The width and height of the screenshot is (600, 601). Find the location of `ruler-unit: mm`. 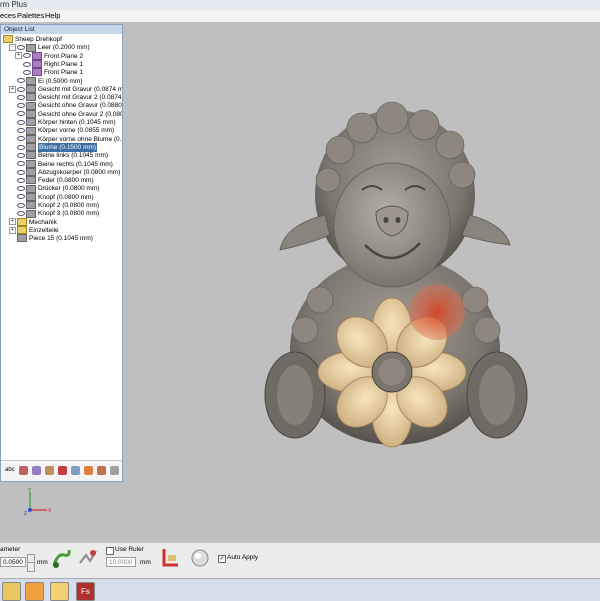

ruler-unit: mm is located at coordinates (145, 562).